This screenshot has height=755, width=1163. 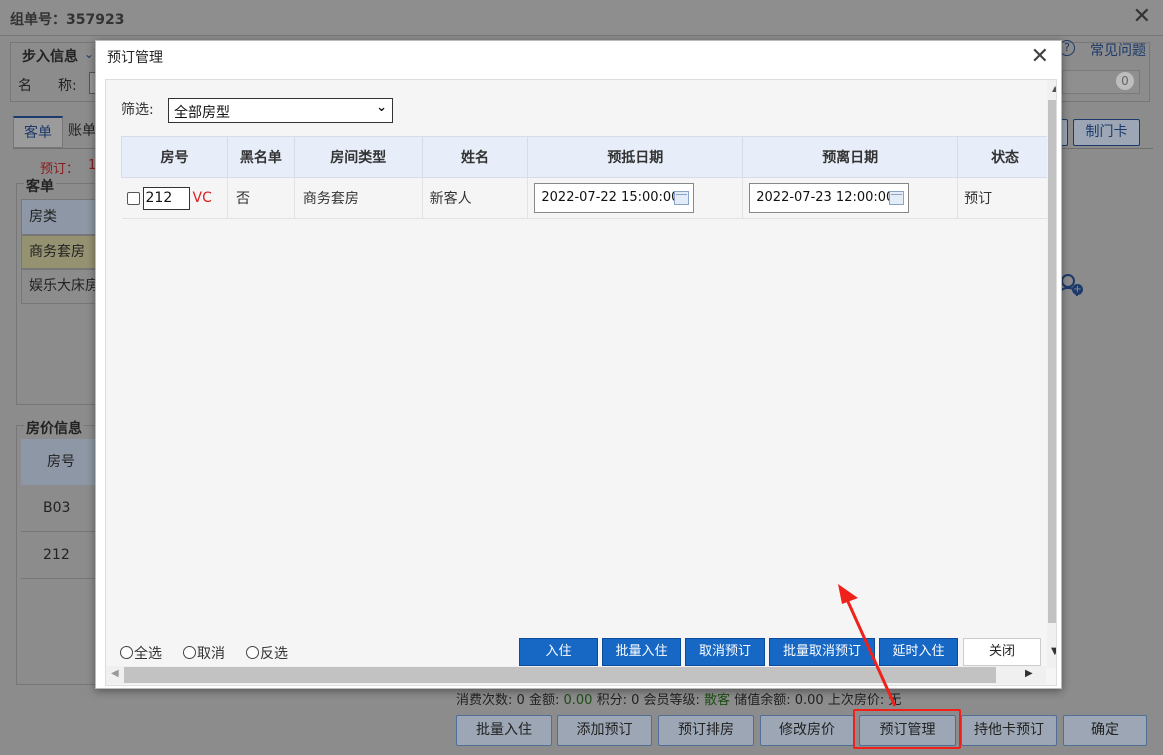 What do you see at coordinates (202, 113) in the screenshot?
I see `filter-value: 全部房型` at bounding box center [202, 113].